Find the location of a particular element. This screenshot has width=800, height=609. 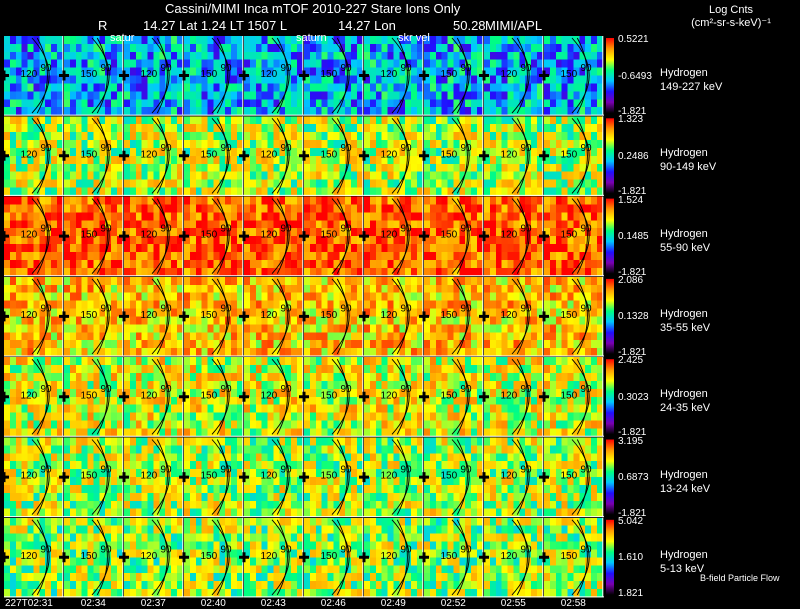

time-tick-label: 02:49 is located at coordinates (393, 603).